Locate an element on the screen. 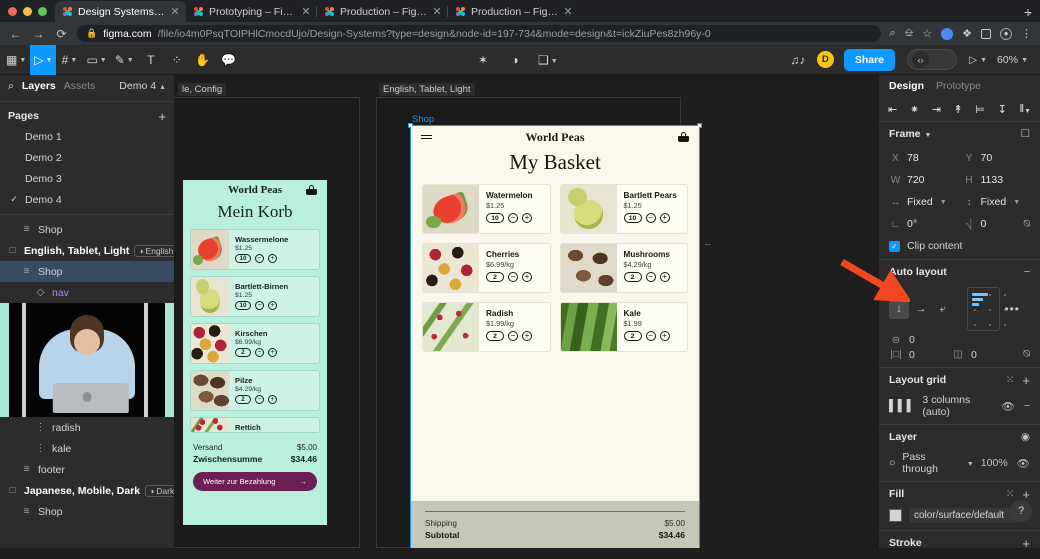 The width and height of the screenshot is (1040, 559). direction-horizontal-button: → is located at coordinates (921, 309).